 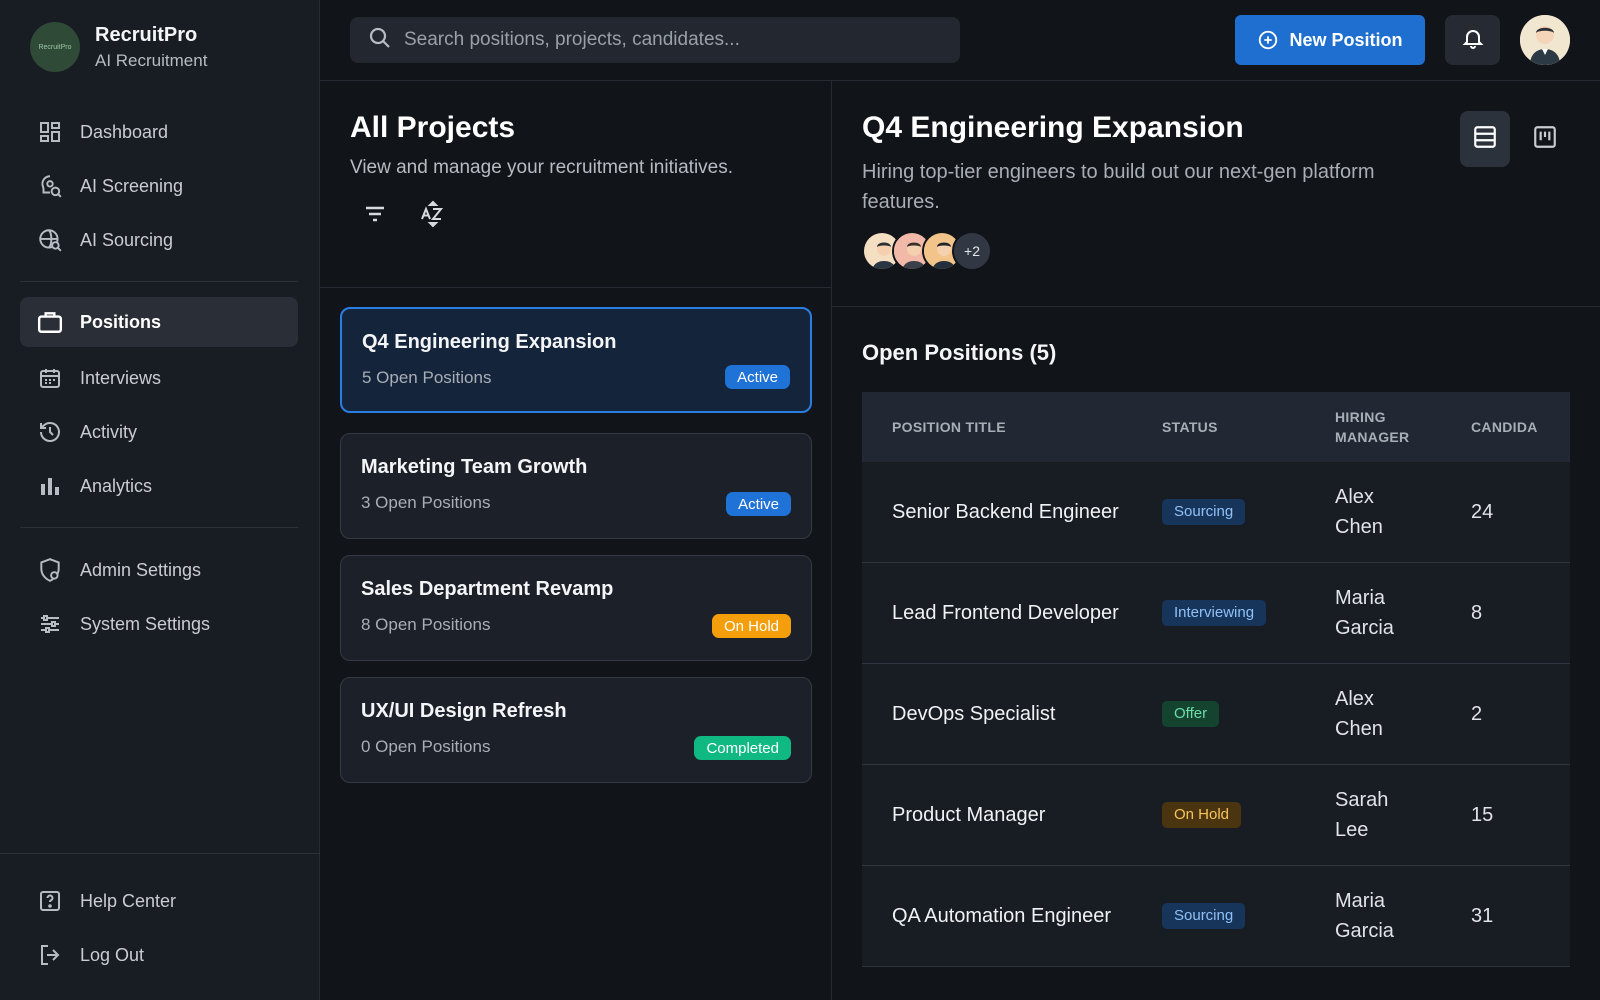 What do you see at coordinates (124, 131) in the screenshot?
I see `sidebar-item-label: Dashboard` at bounding box center [124, 131].